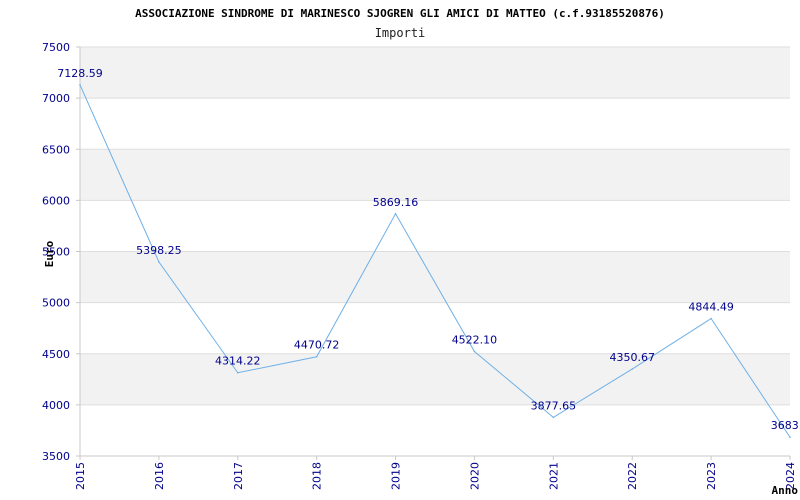  What do you see at coordinates (56, 354) in the screenshot?
I see `y-tick-label: 4500` at bounding box center [56, 354].